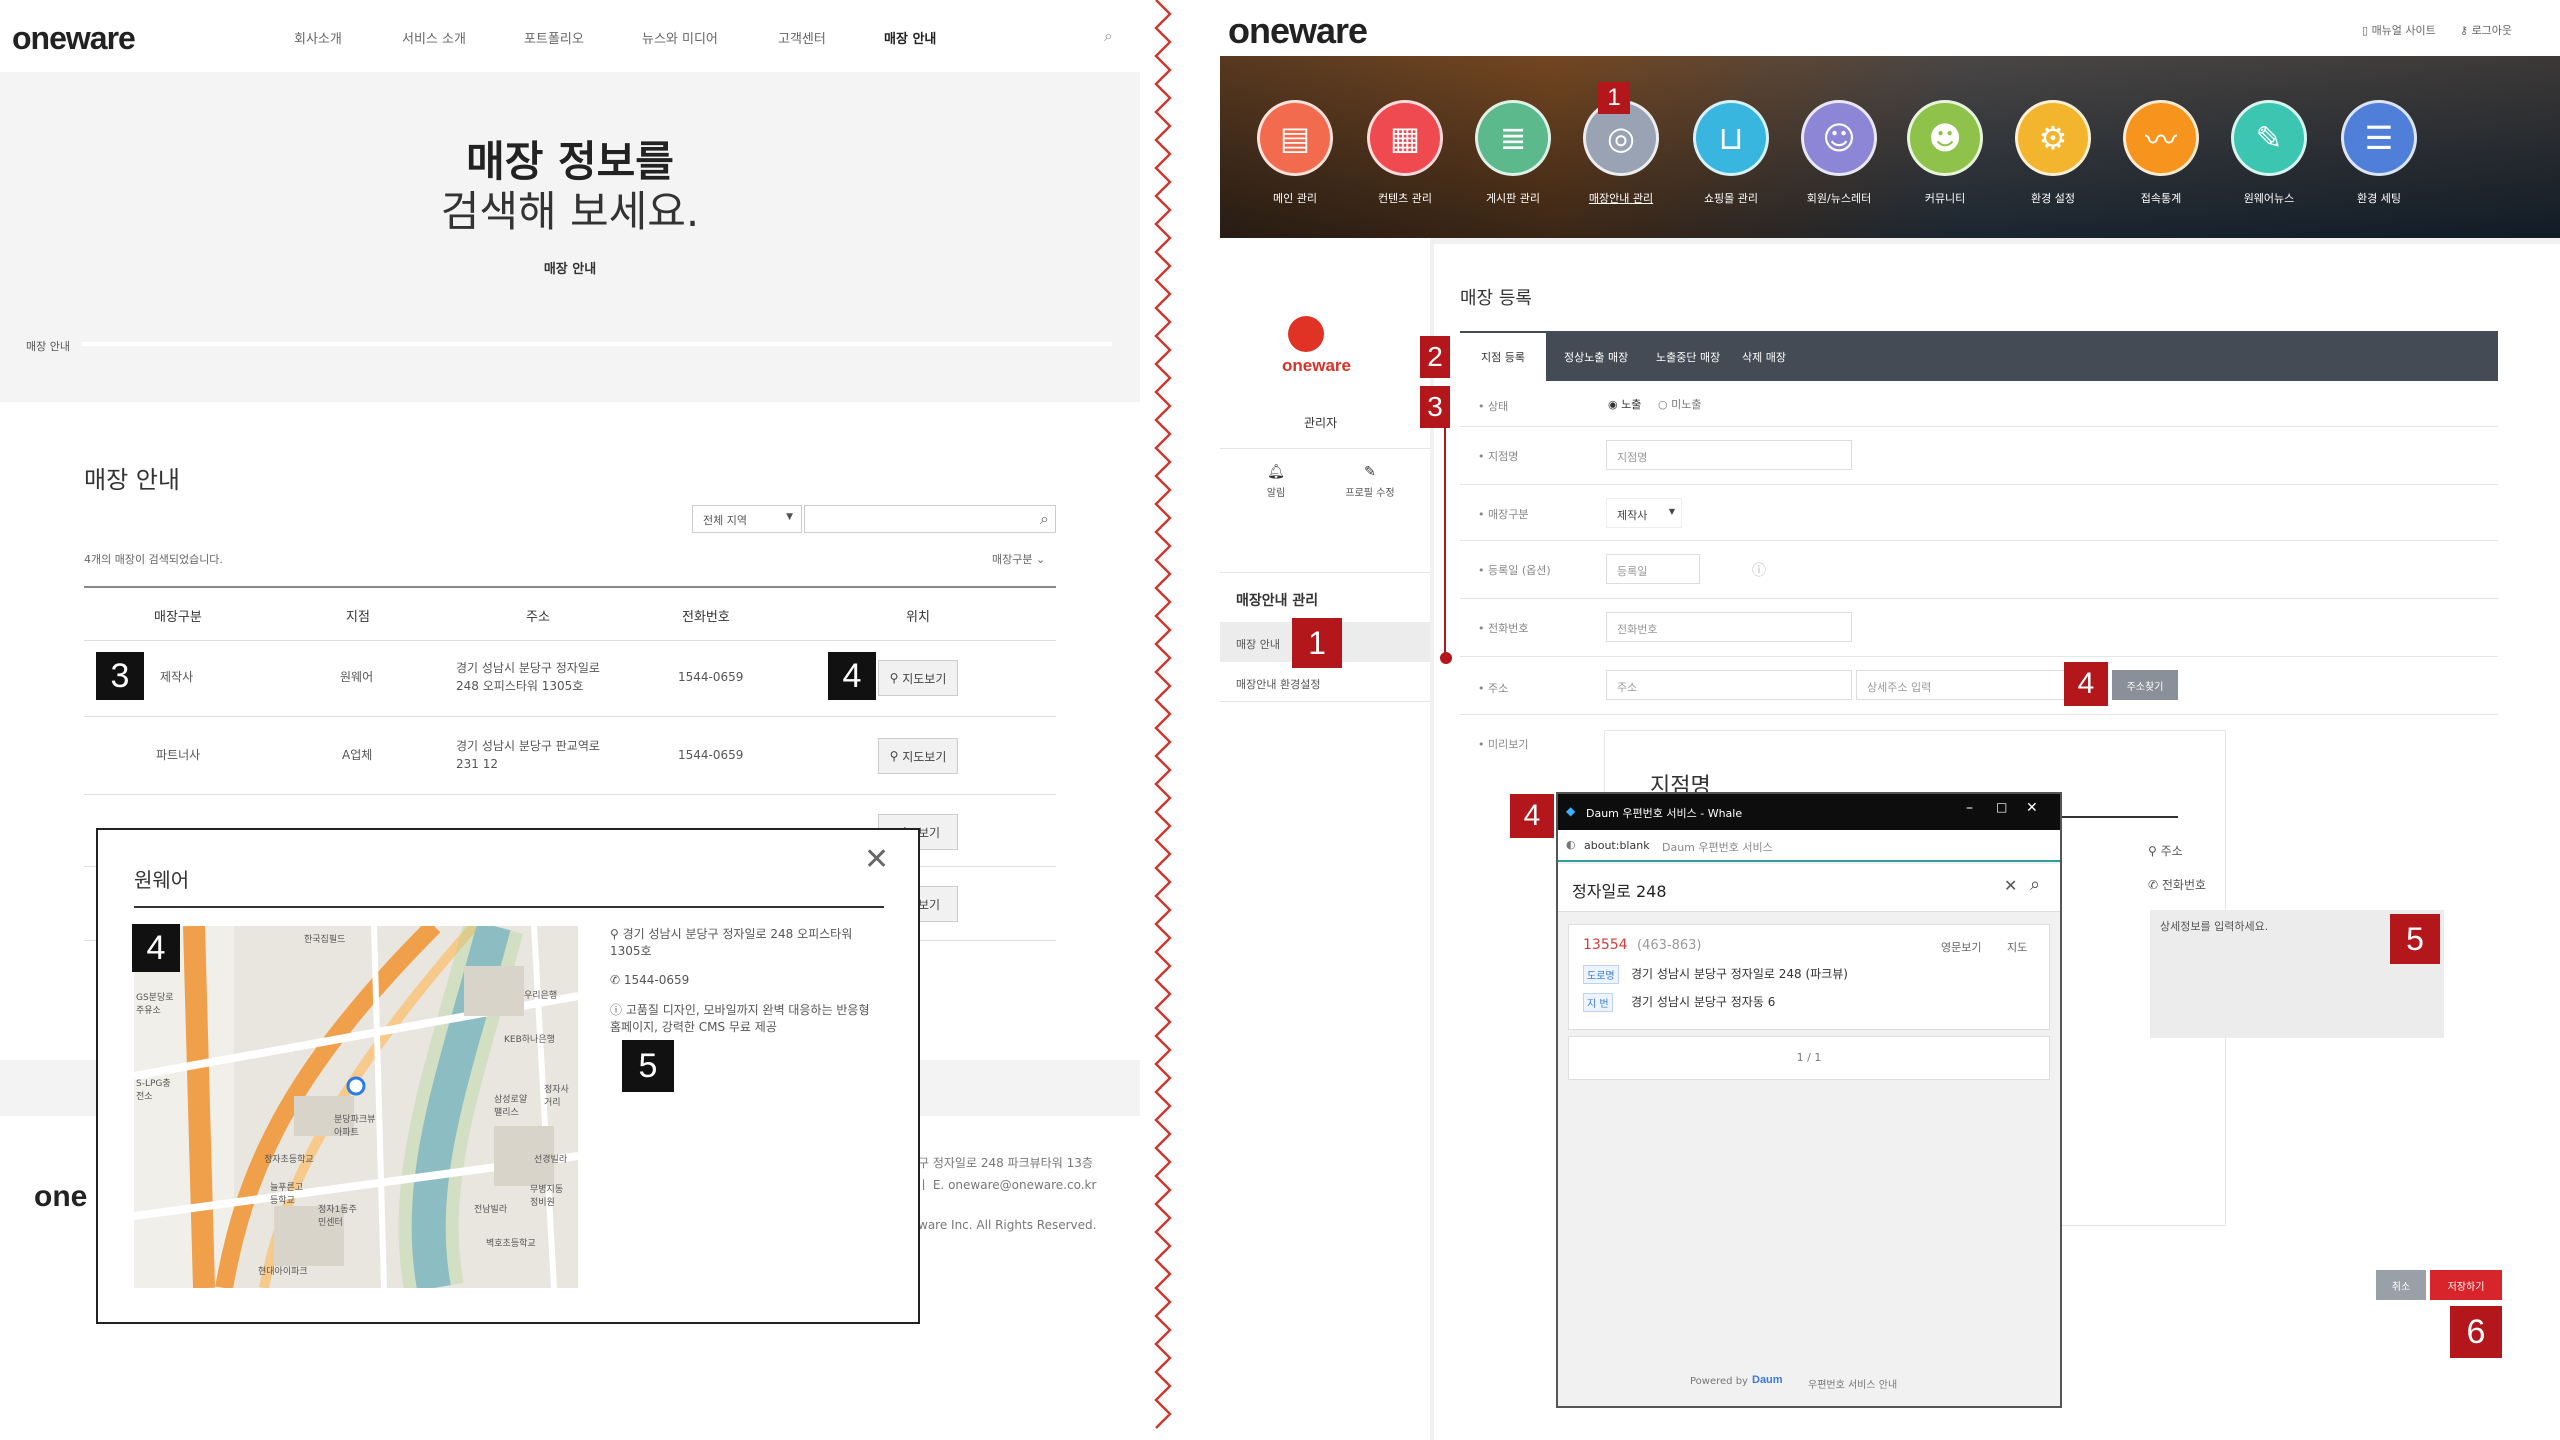  Describe the element at coordinates (1018, 559) in the screenshot. I see `sort-dropdown: 매장구분 ⌄` at that location.